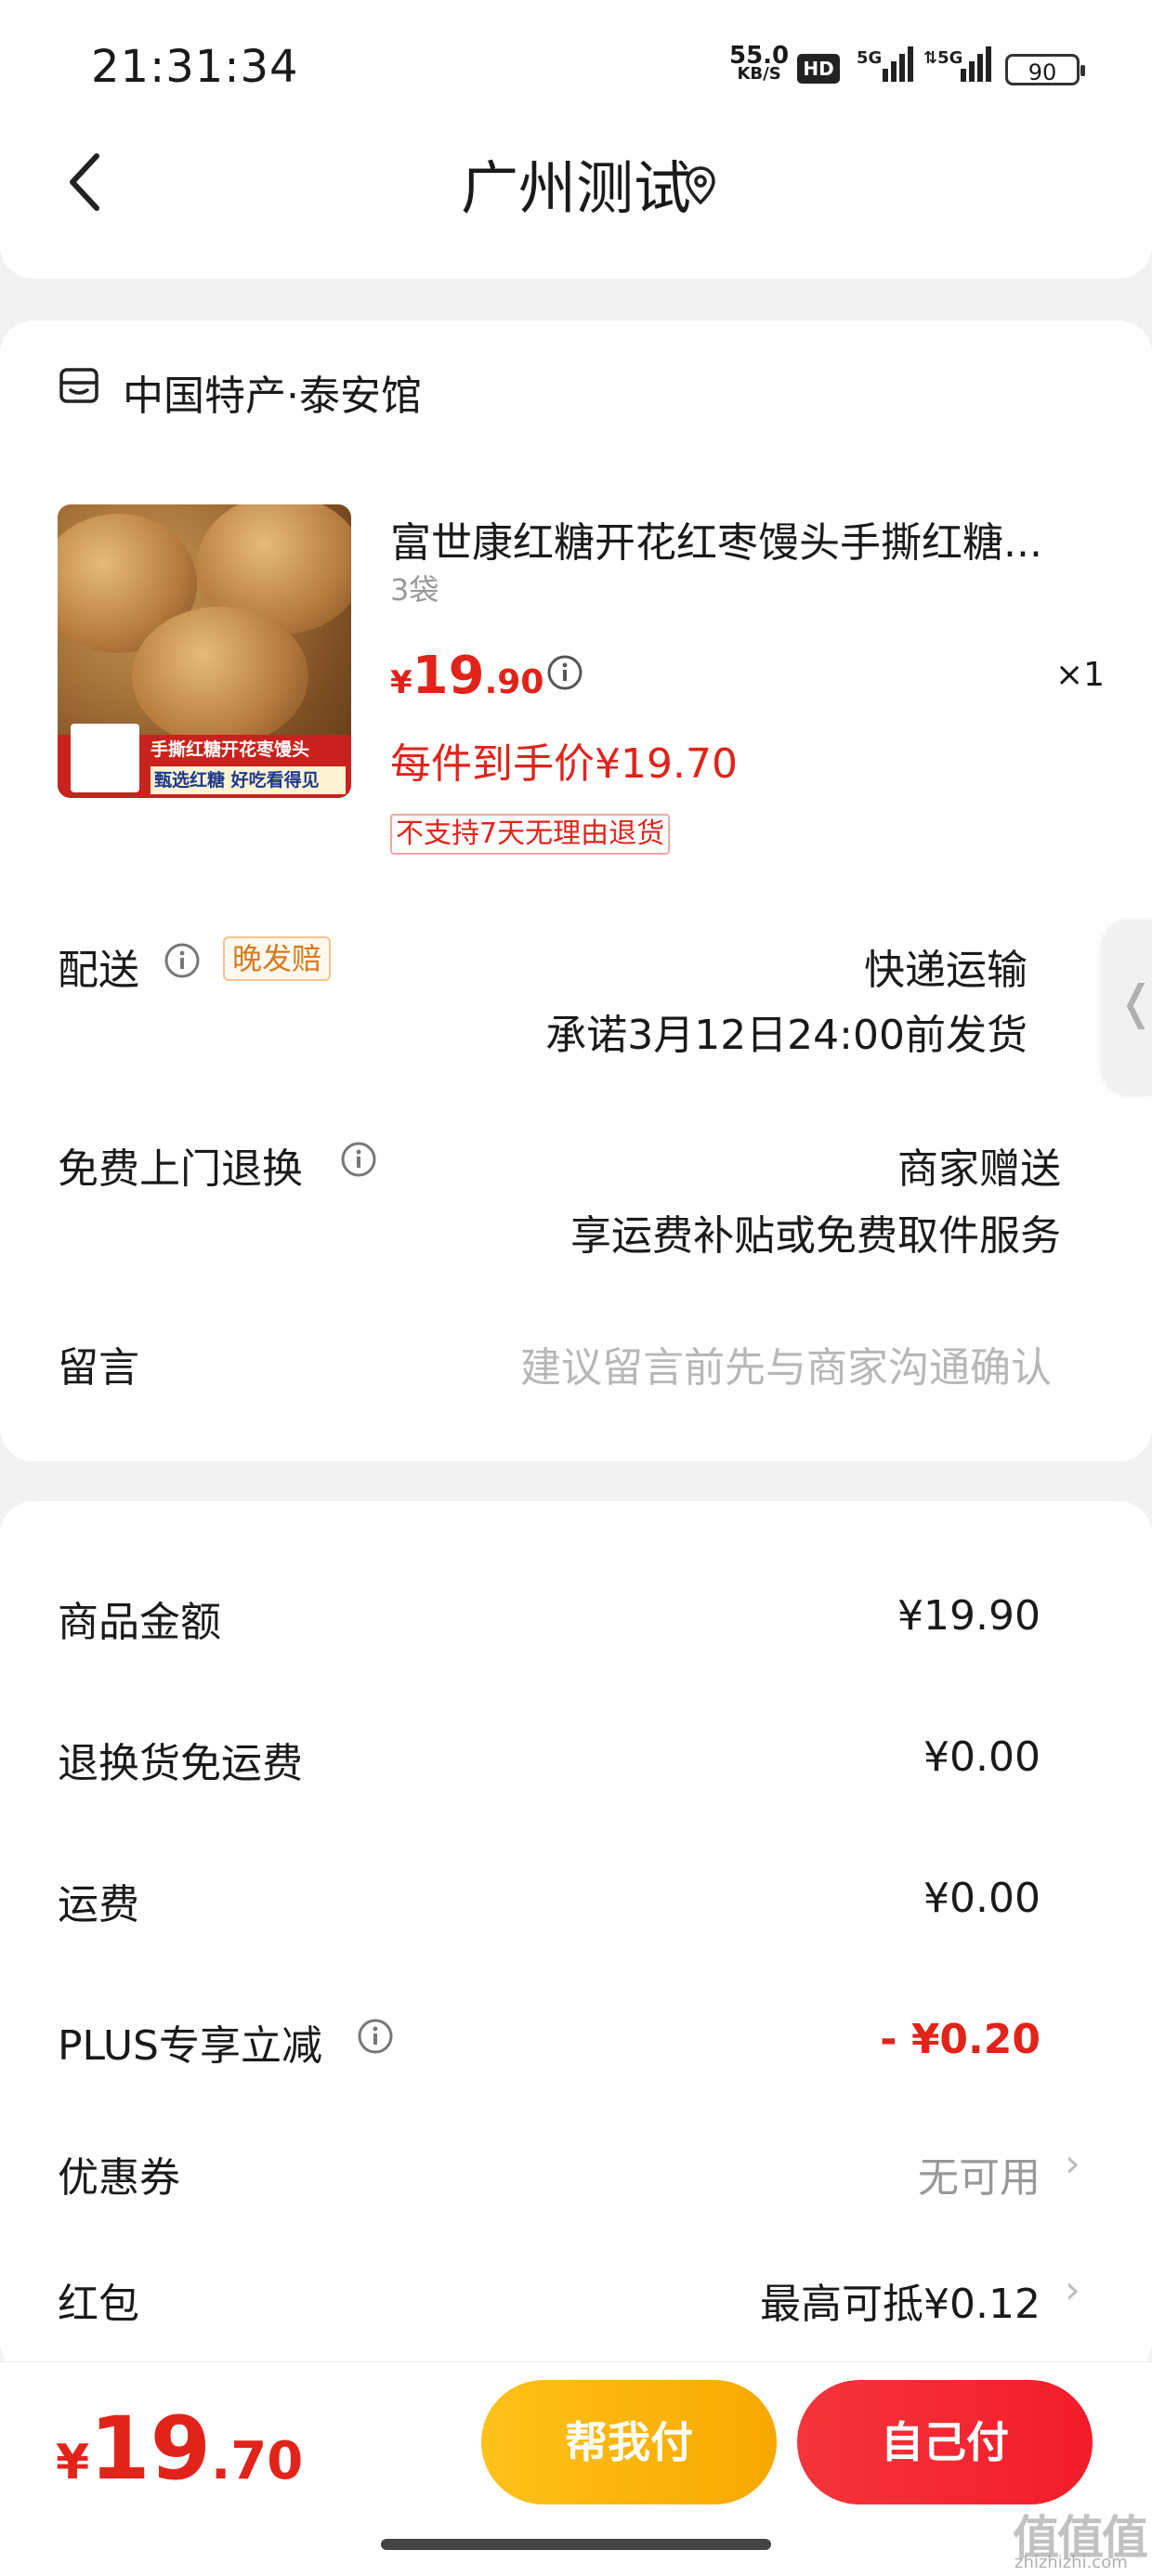  I want to click on total-price: ¥19.70, so click(179, 2449).